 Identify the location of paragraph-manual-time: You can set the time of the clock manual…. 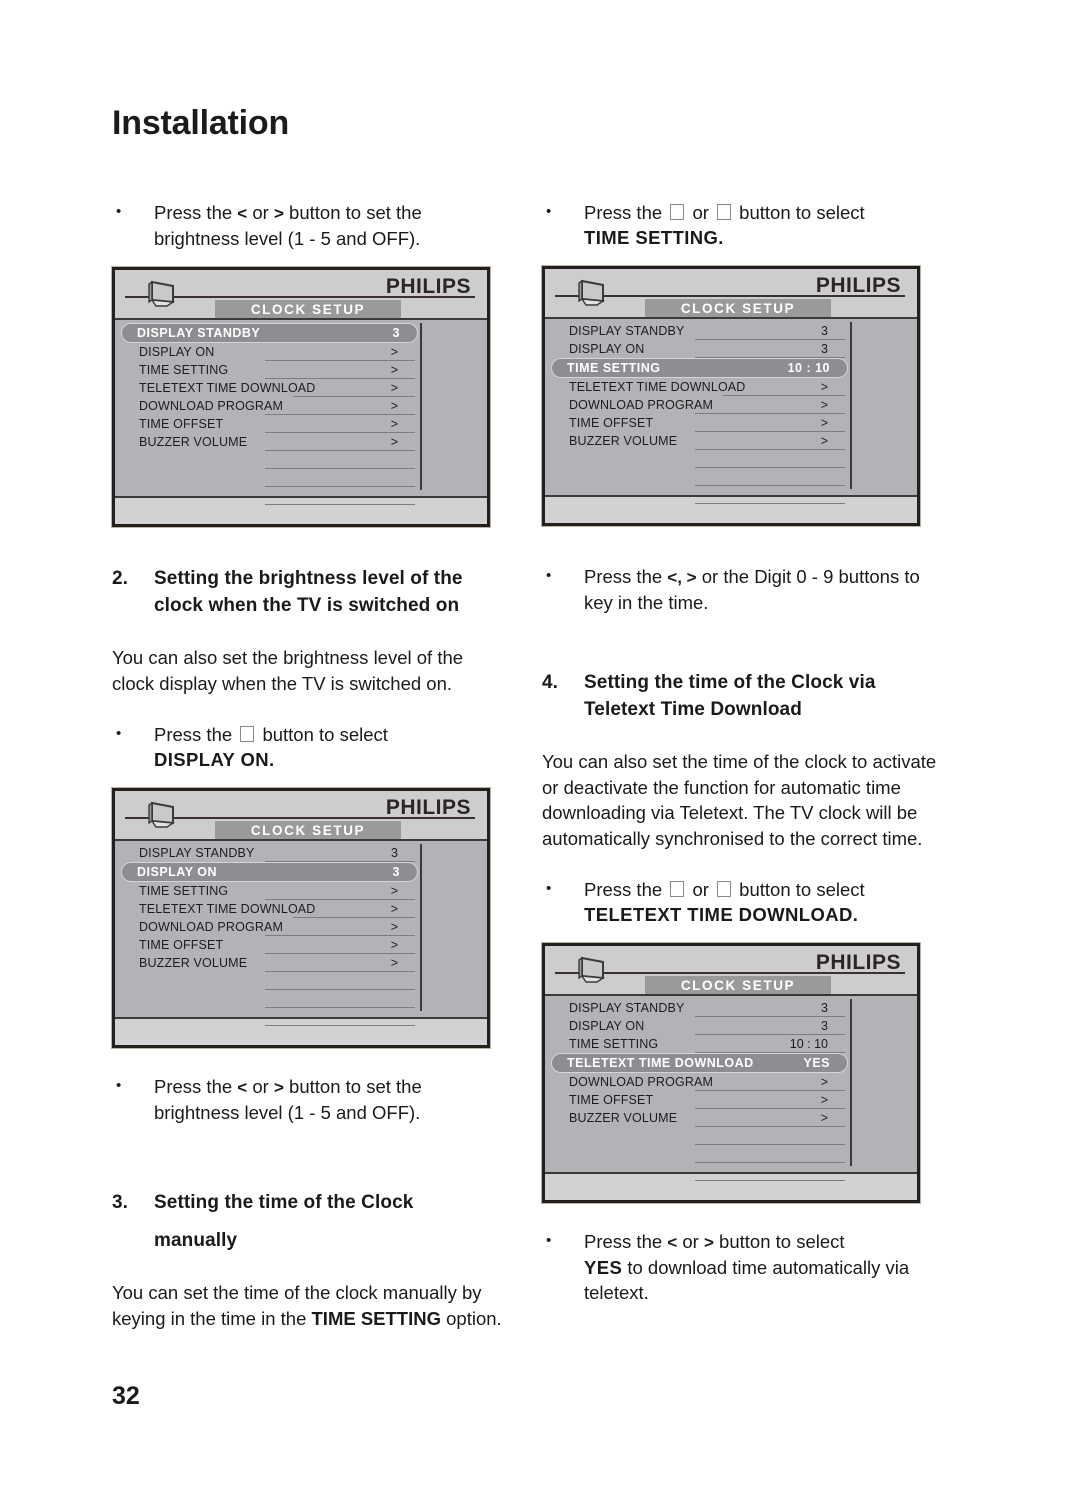
(309, 1305).